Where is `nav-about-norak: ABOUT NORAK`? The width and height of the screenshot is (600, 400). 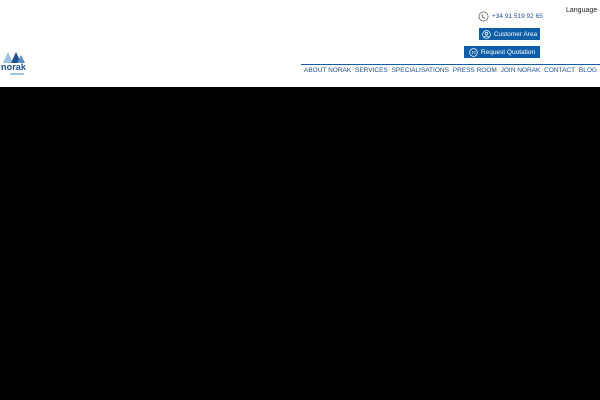
nav-about-norak: ABOUT NORAK is located at coordinates (327, 70).